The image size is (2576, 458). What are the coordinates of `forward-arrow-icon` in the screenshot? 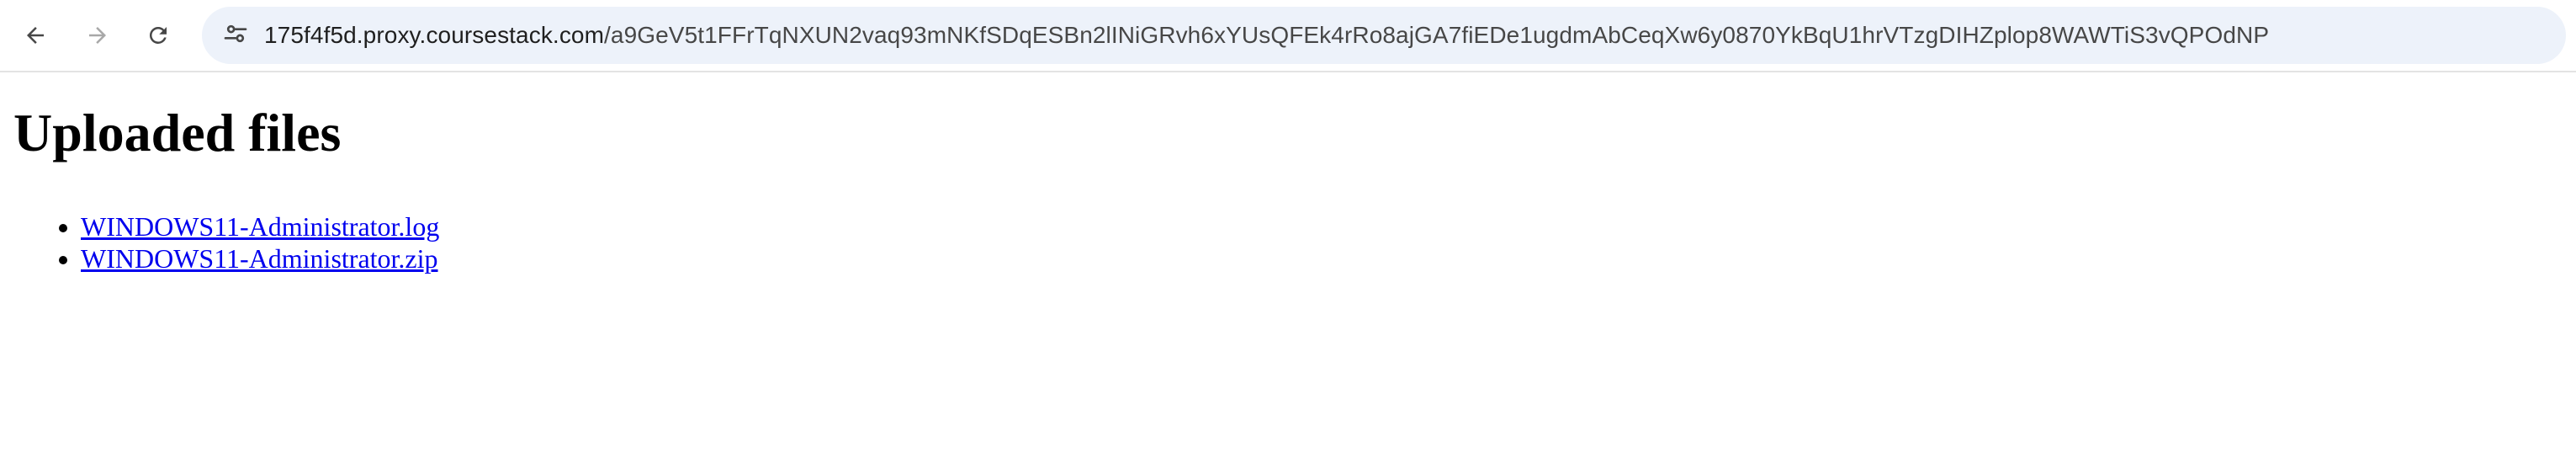 It's located at (97, 36).